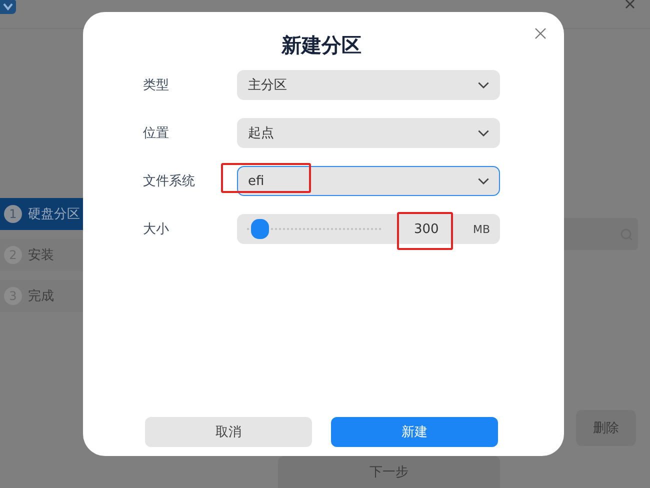 Image resolution: width=650 pixels, height=488 pixels. What do you see at coordinates (169, 181) in the screenshot?
I see `field-label: 文件系统` at bounding box center [169, 181].